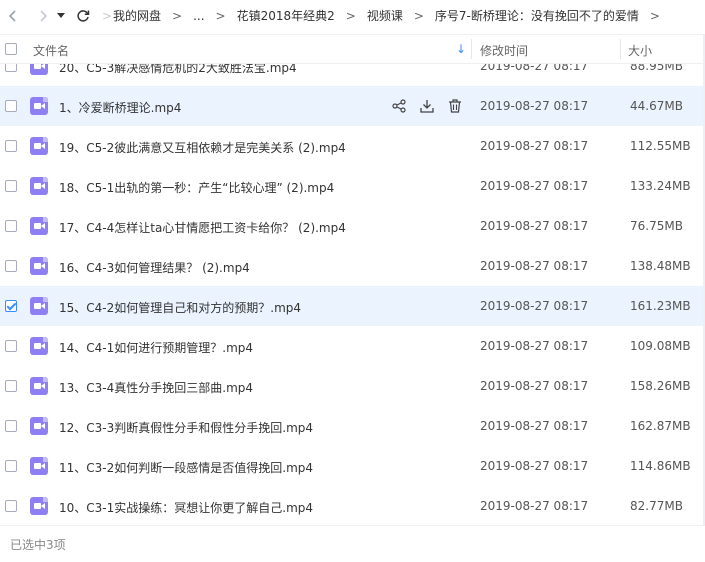 The width and height of the screenshot is (705, 562). What do you see at coordinates (51, 50) in the screenshot?
I see `column-header-name: 文件名` at bounding box center [51, 50].